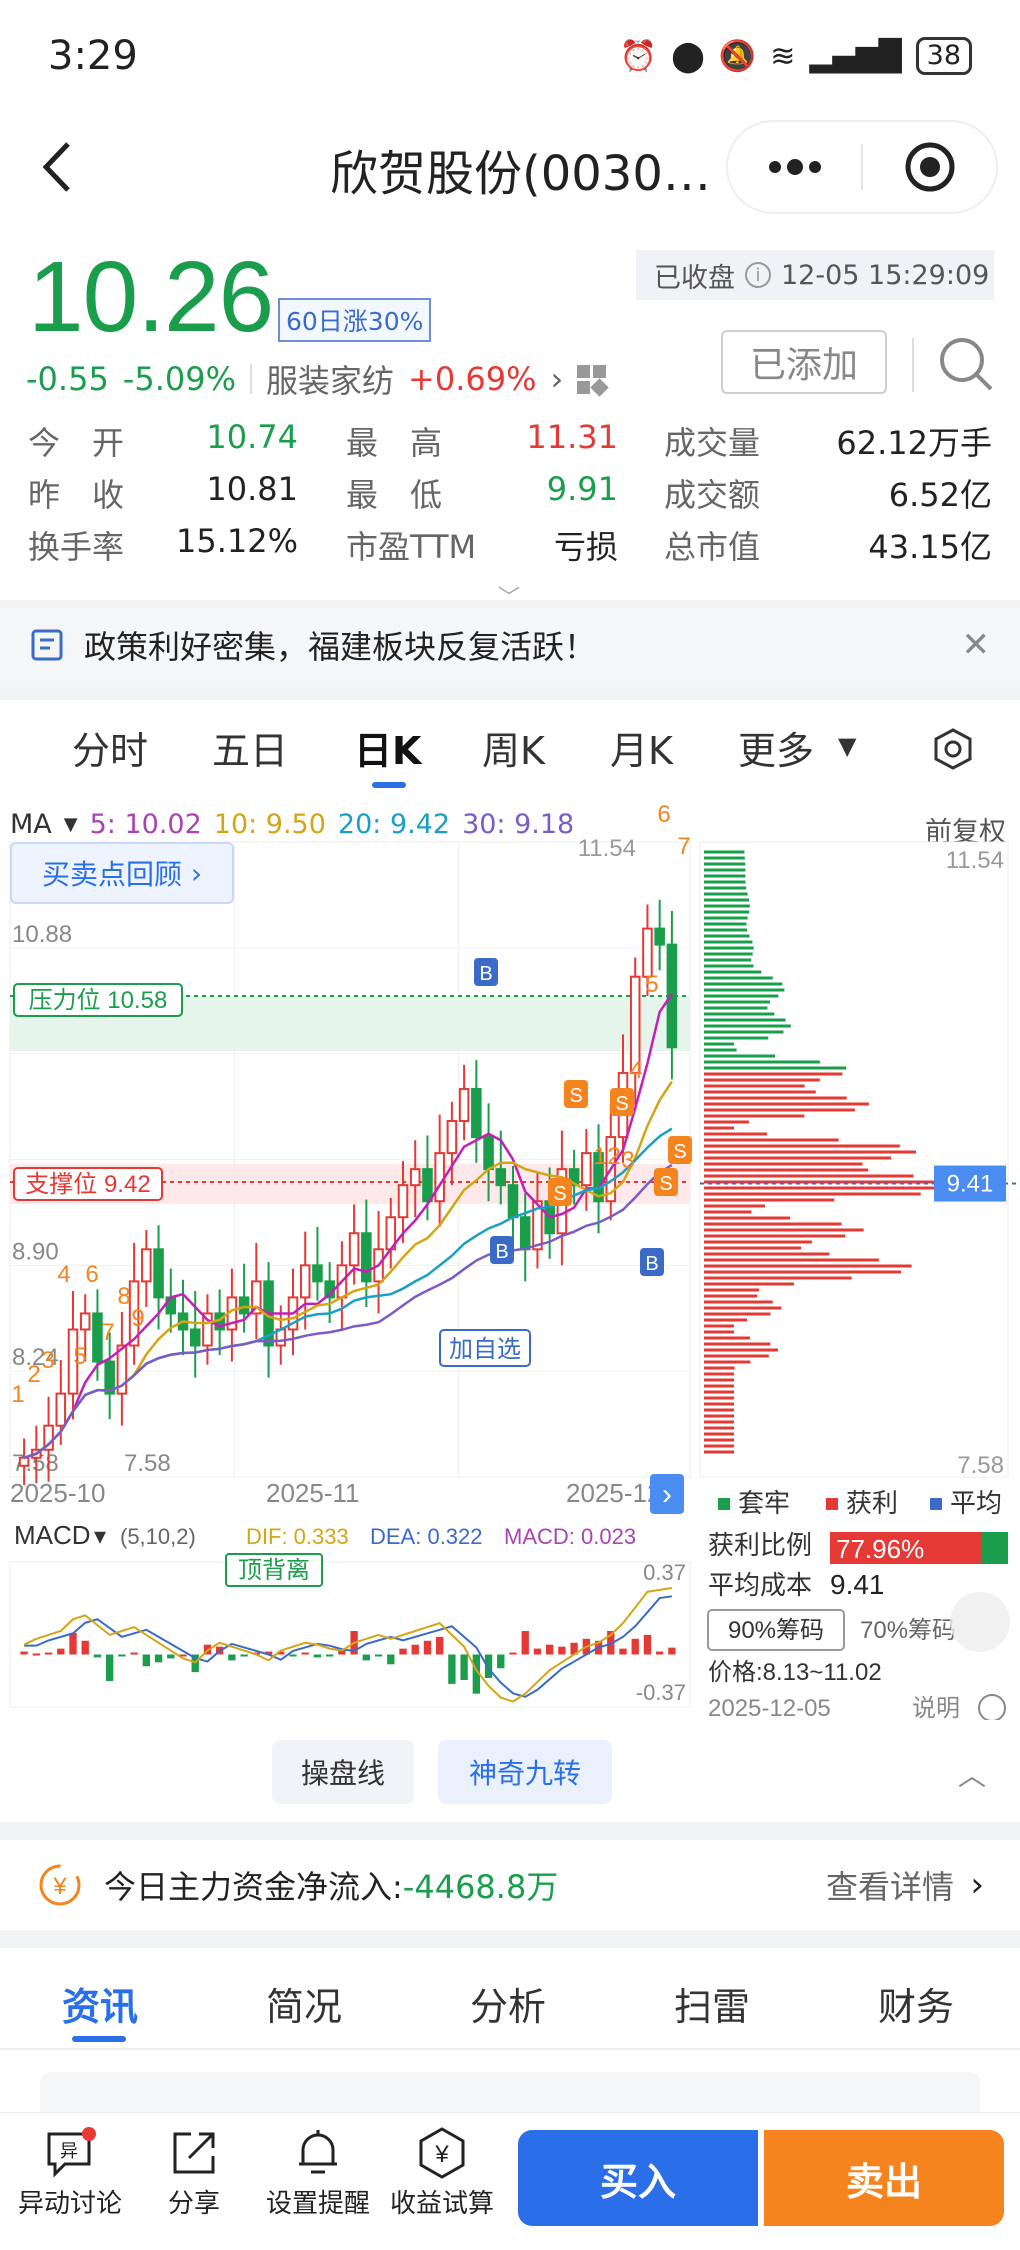 The image size is (1020, 2250). What do you see at coordinates (966, 364) in the screenshot?
I see `search-icon` at bounding box center [966, 364].